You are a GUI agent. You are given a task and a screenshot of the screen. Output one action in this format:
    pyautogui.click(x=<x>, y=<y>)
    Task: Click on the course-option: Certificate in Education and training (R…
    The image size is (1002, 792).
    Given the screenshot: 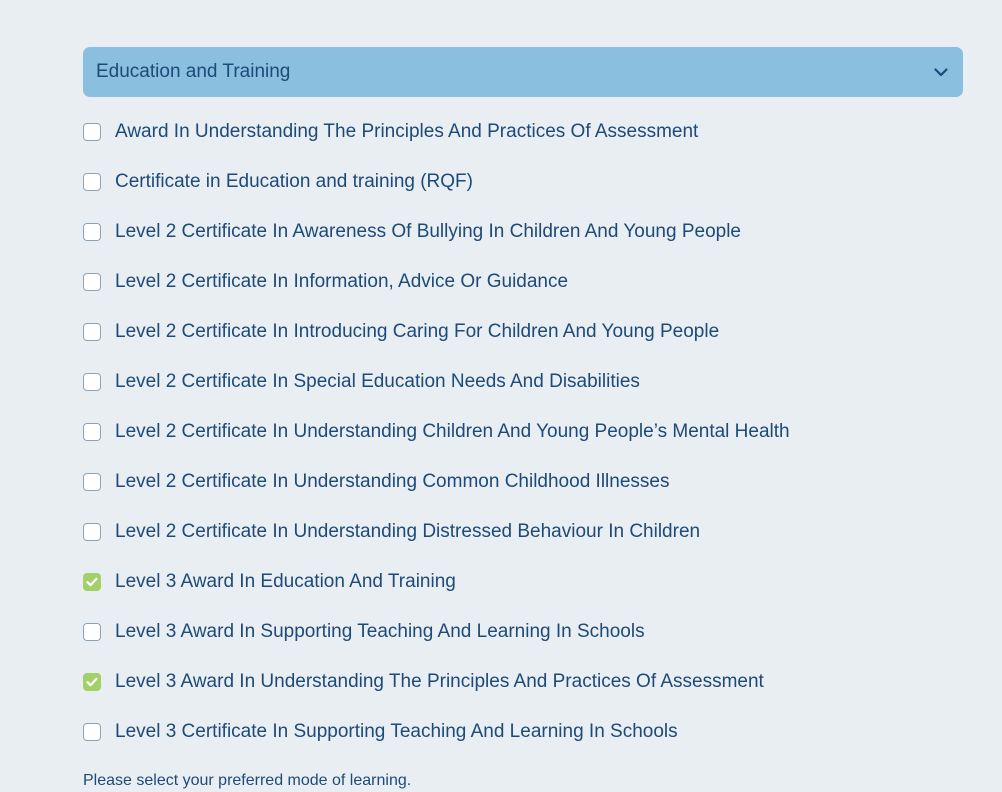 What is the action you would take?
    pyautogui.click(x=523, y=182)
    